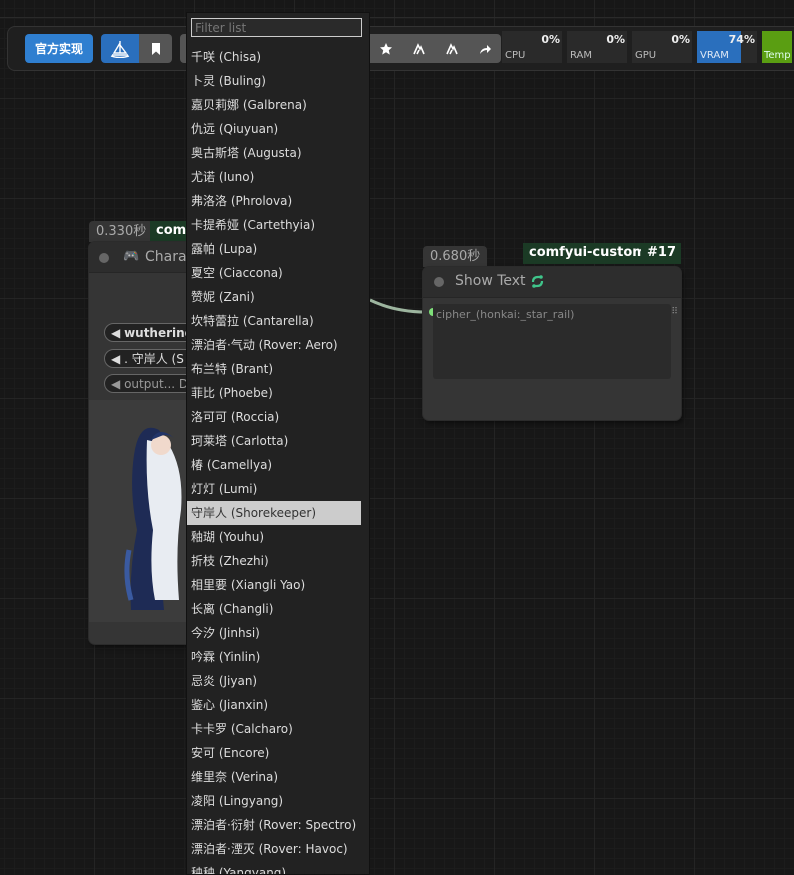 The image size is (794, 875). Describe the element at coordinates (490, 281) in the screenshot. I see `show-text-title: Show Text` at that location.